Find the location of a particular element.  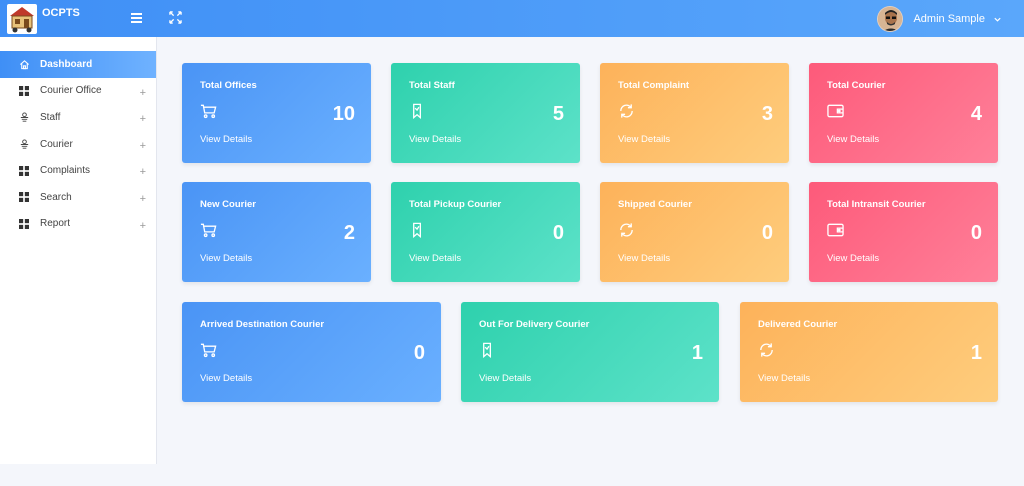

user-menu: Admin Sample is located at coordinates (939, 19).